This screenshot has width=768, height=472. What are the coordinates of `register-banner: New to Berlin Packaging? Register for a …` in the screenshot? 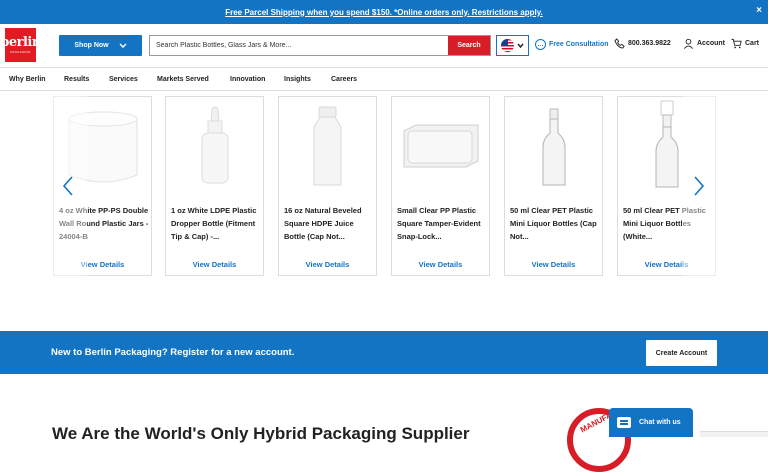 It's located at (384, 352).